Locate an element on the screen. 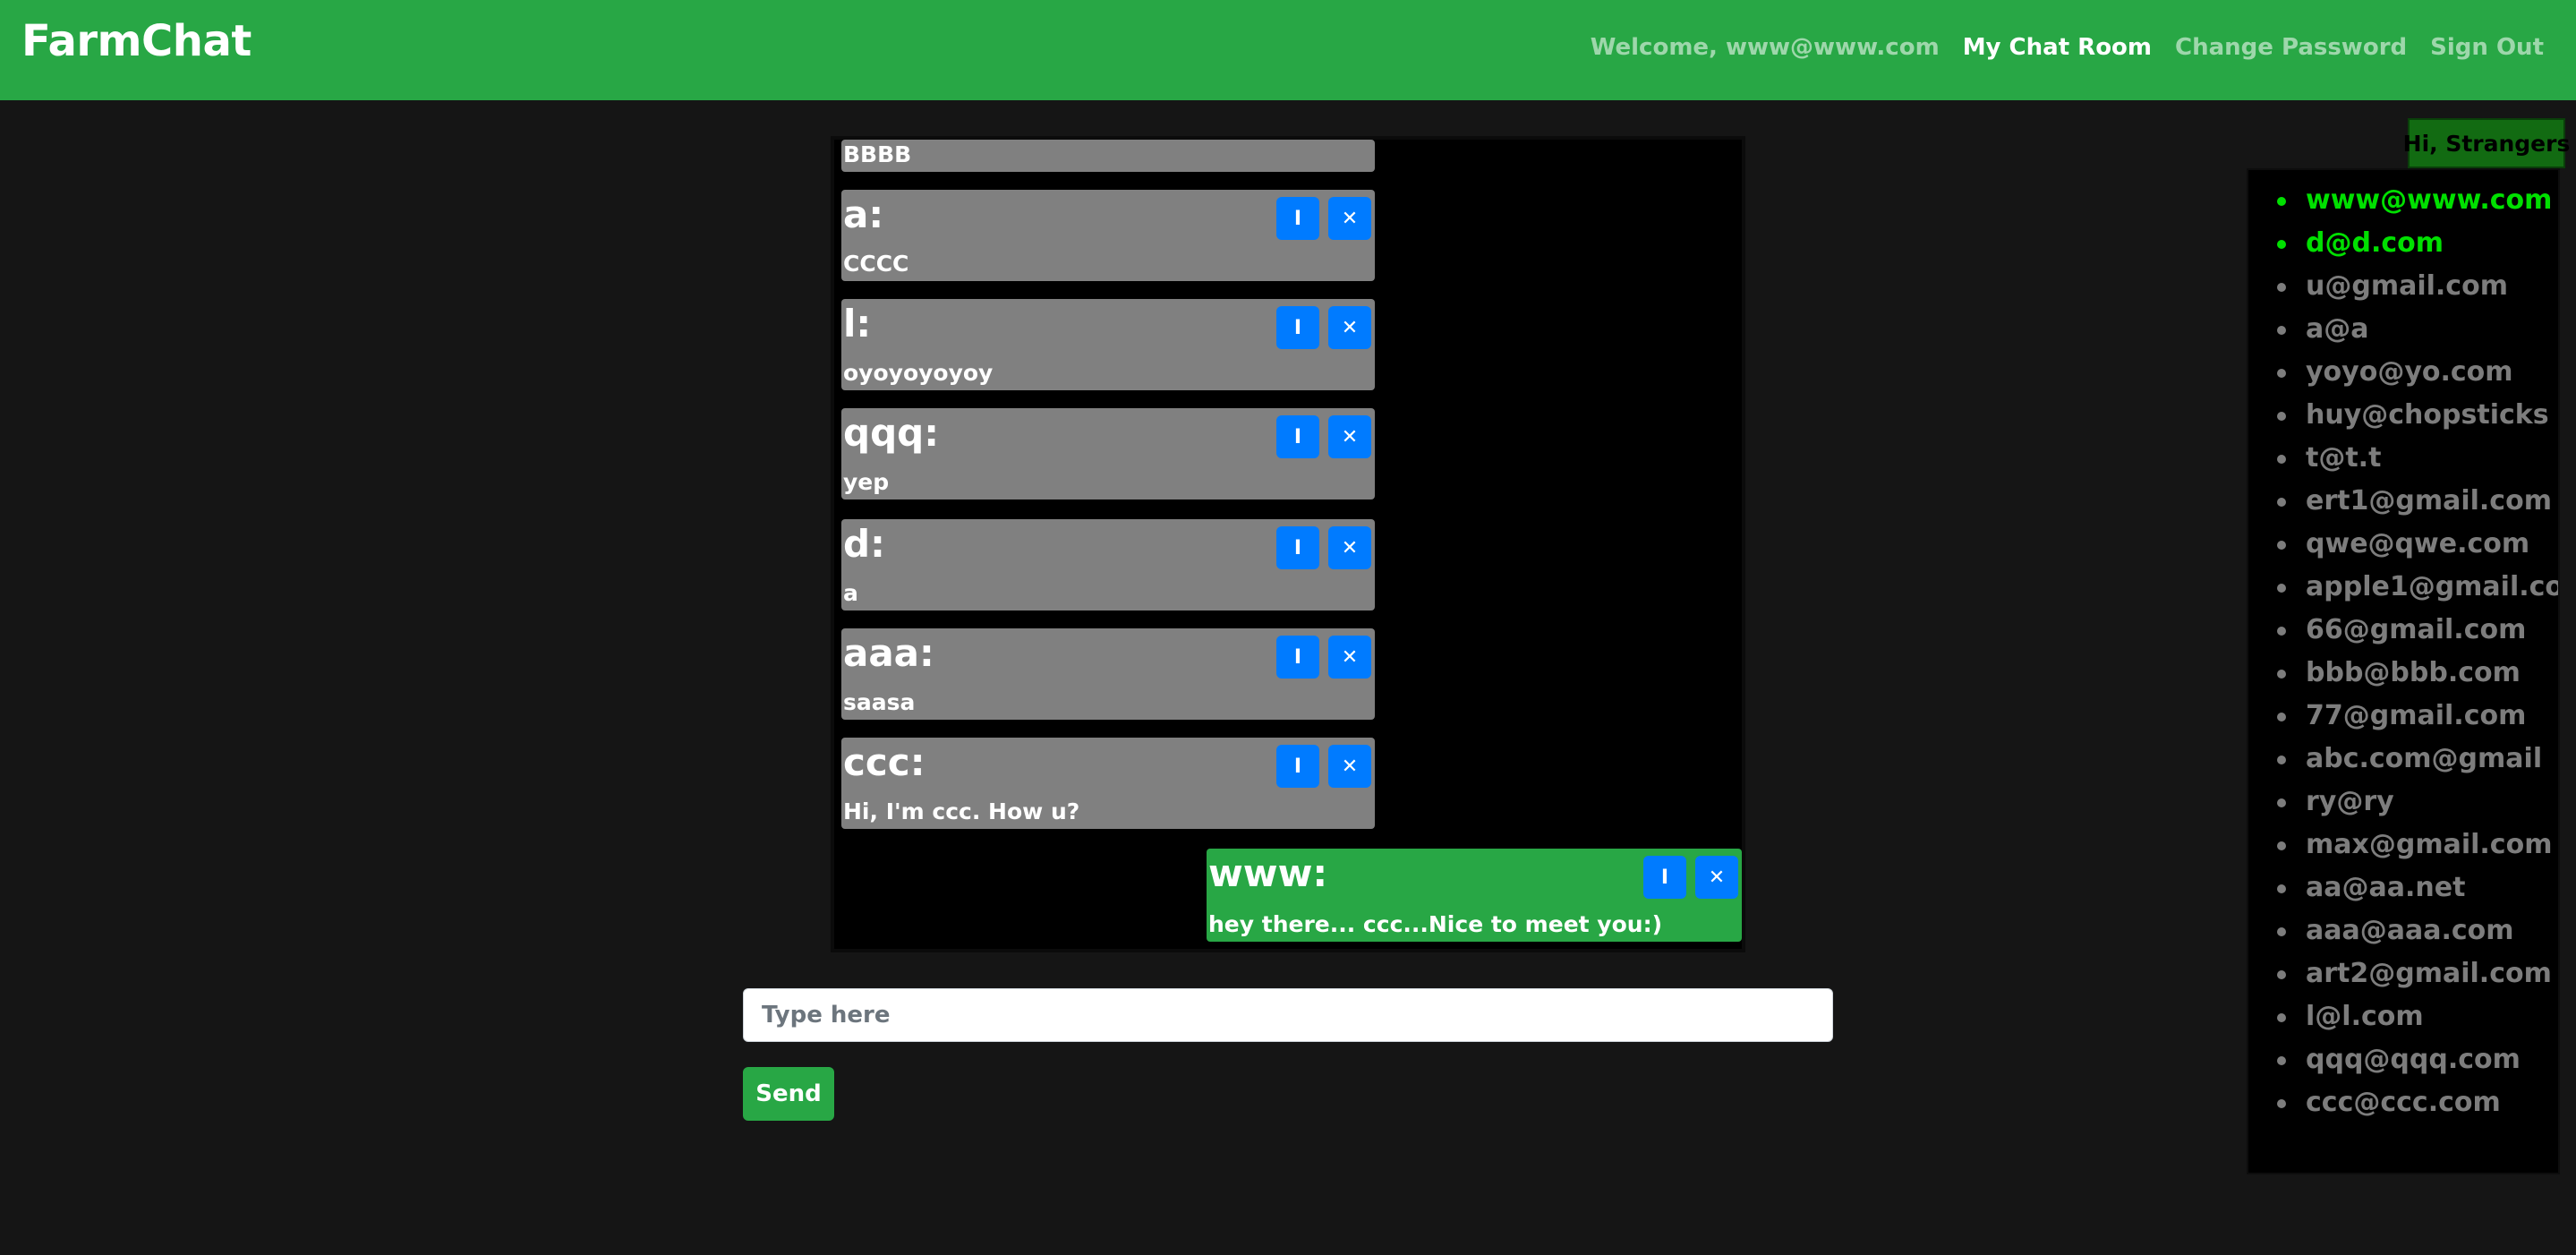 Image resolution: width=2576 pixels, height=1255 pixels. message-input is located at coordinates (1288, 1015).